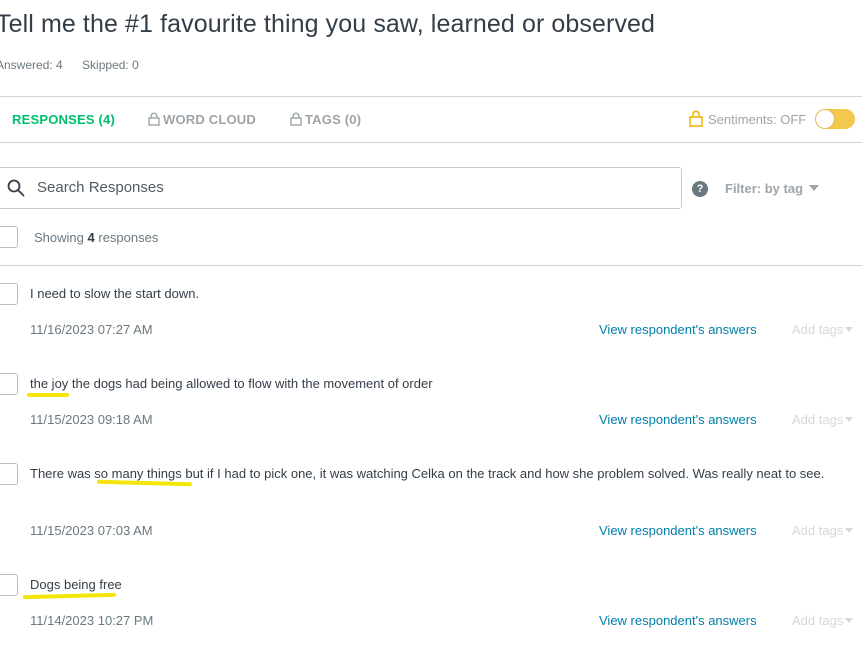 The image size is (862, 661). Describe the element at coordinates (128, 237) in the screenshot. I see `showing-suffix: responses` at that location.